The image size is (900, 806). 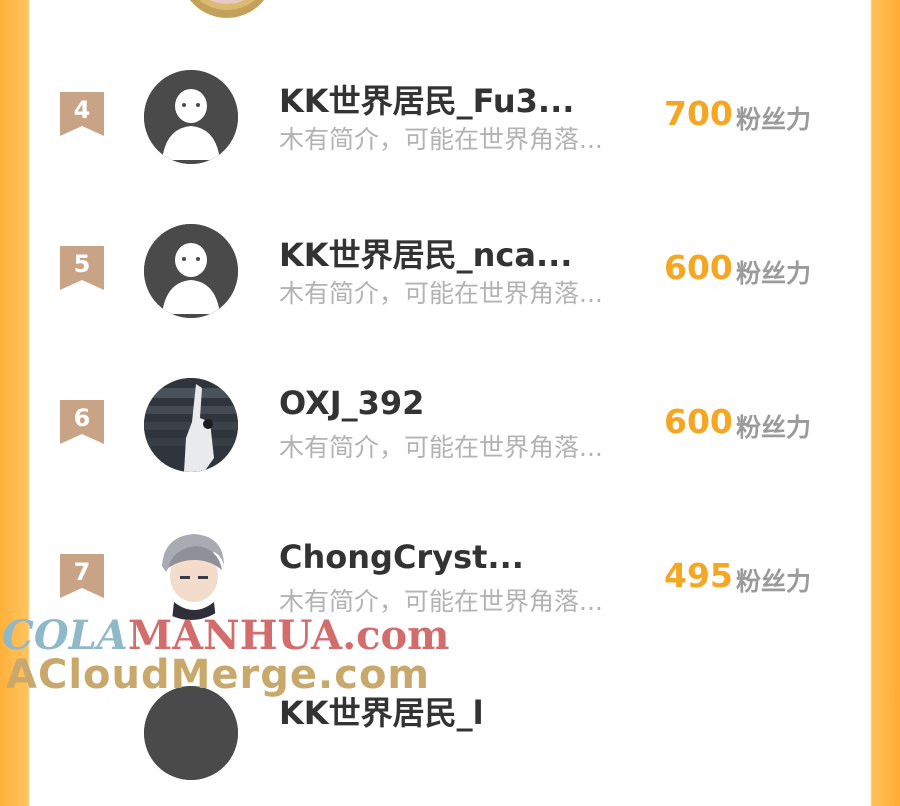 I want to click on rank-badge: 5, so click(x=82, y=268).